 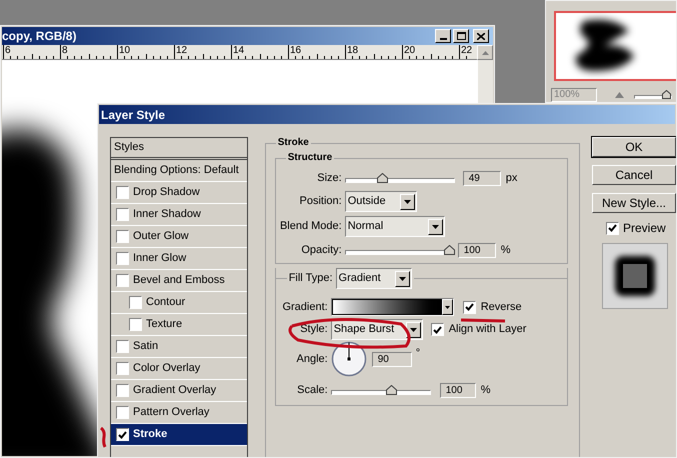 I want to click on unit-label: °, so click(x=418, y=353).